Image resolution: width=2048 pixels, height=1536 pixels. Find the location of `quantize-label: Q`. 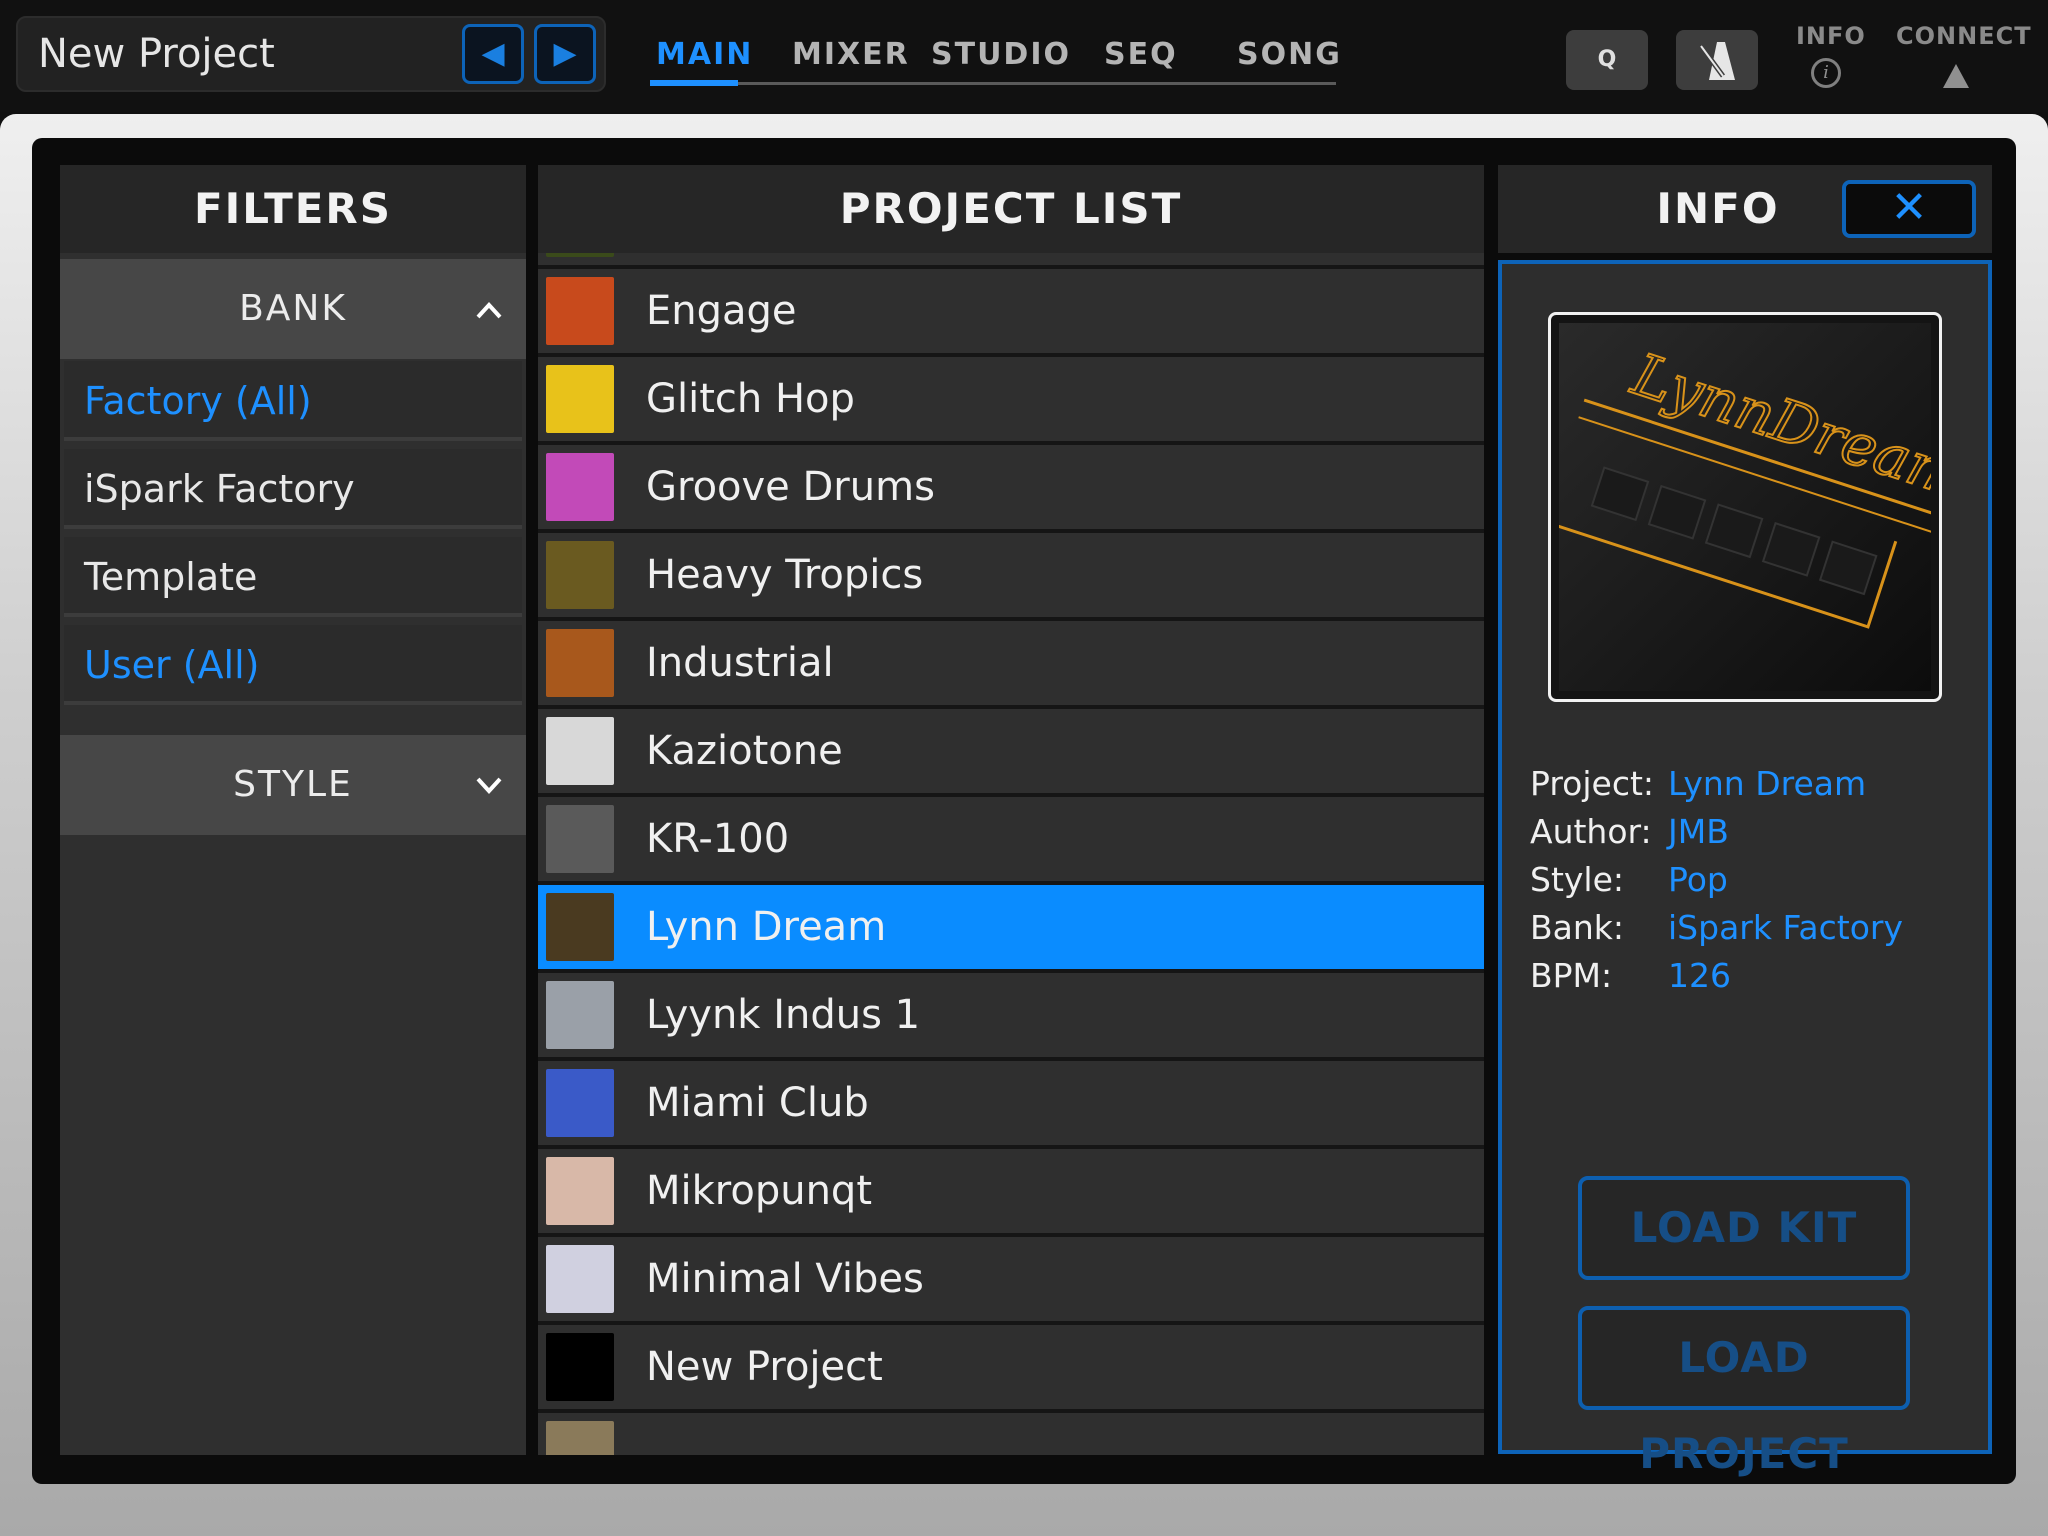

quantize-label: Q is located at coordinates (1607, 59).